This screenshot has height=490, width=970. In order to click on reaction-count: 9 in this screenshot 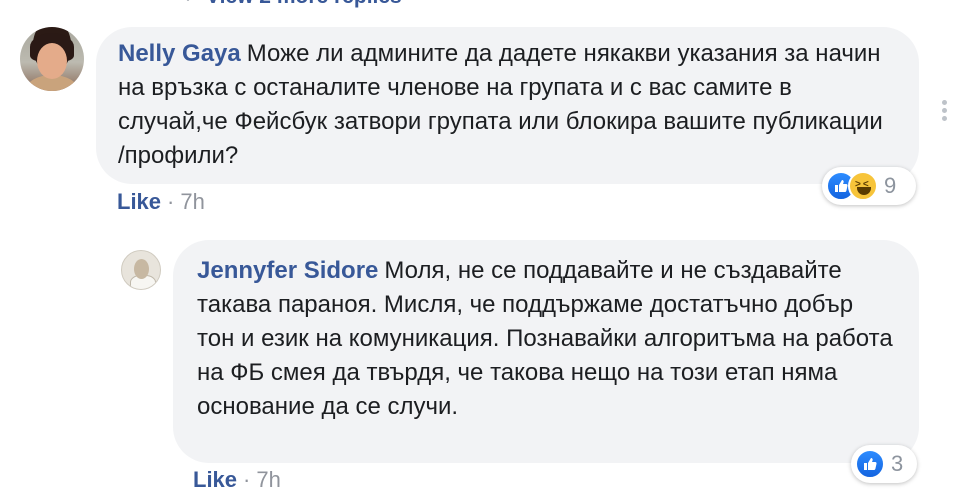, I will do `click(890, 185)`.